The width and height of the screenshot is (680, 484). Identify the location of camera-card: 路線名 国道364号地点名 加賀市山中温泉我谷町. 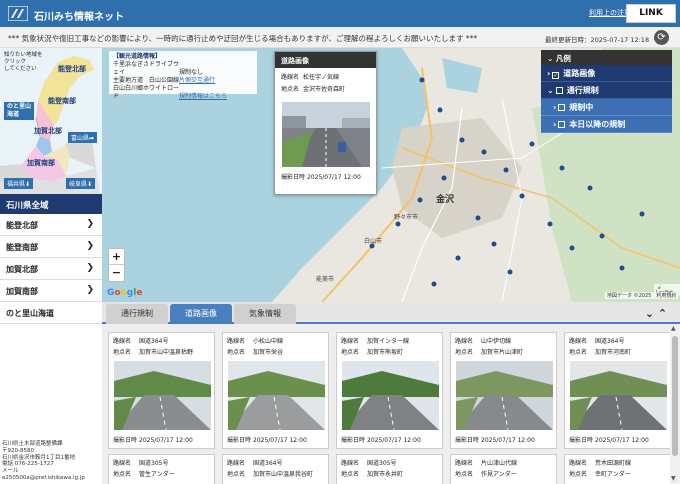
(275, 469).